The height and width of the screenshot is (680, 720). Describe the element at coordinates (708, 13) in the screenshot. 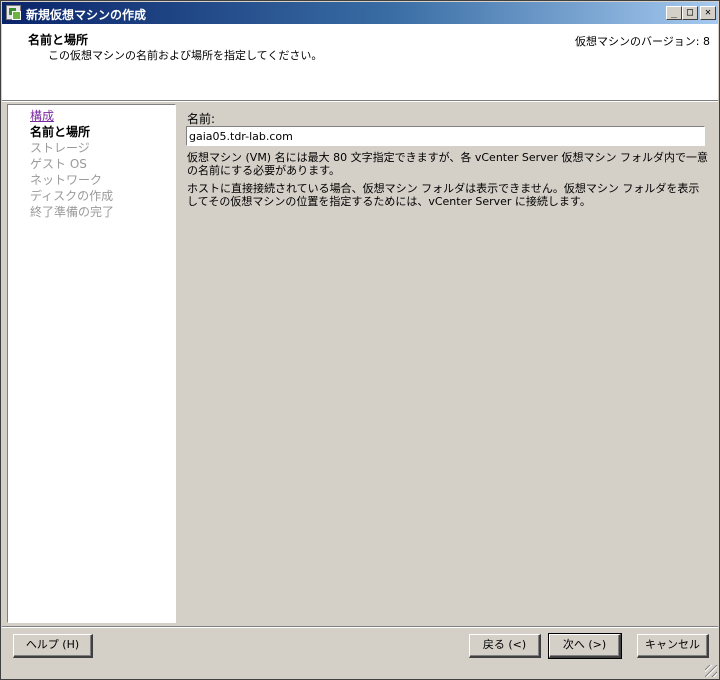

I see `close-button: ✕` at that location.